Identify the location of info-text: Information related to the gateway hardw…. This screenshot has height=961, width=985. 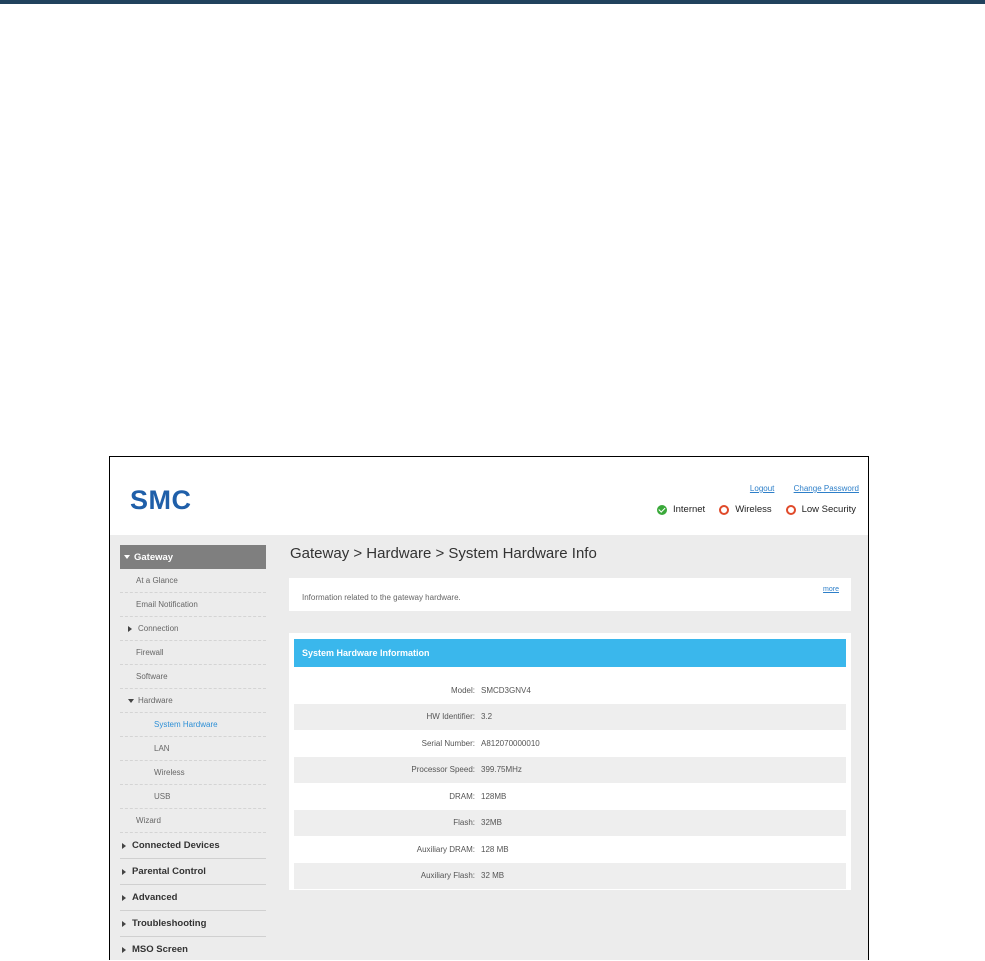
(381, 597).